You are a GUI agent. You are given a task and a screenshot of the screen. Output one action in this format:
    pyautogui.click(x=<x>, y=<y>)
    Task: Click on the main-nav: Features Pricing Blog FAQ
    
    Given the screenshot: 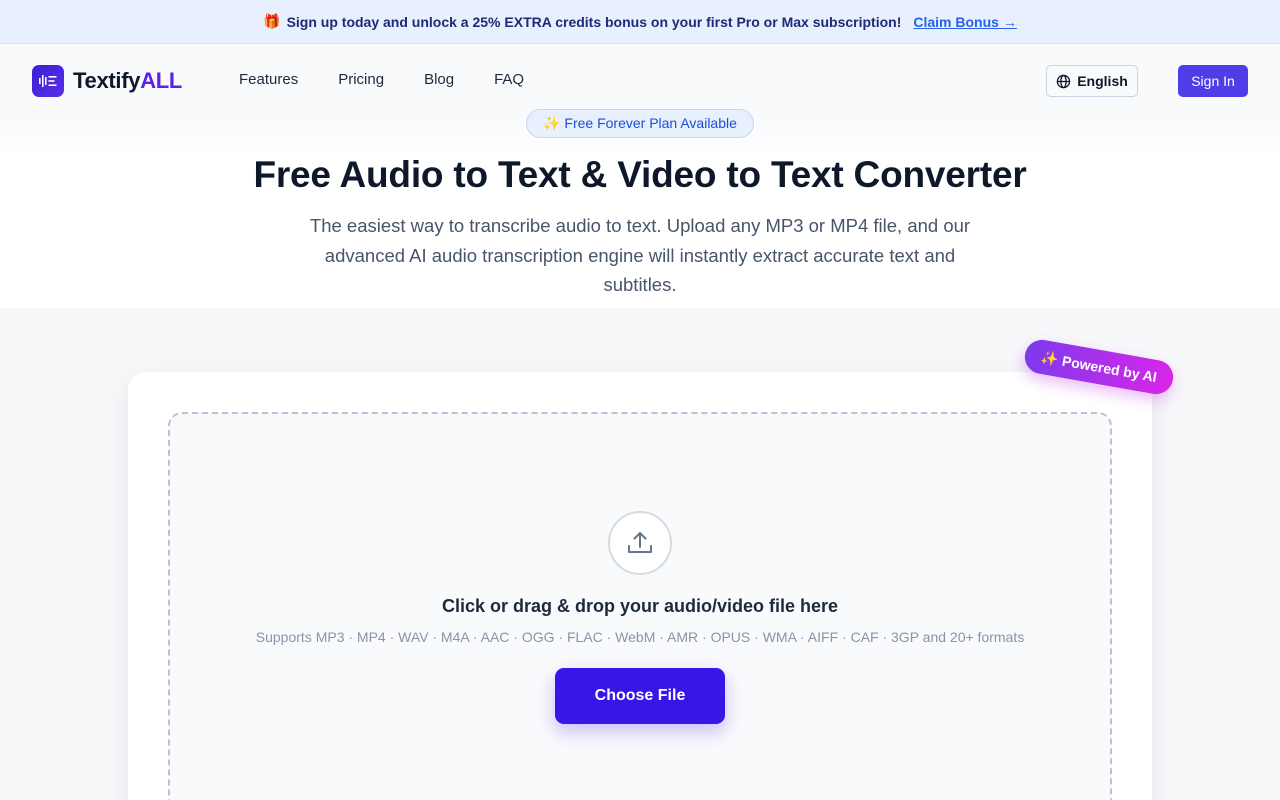 What is the action you would take?
    pyautogui.click(x=401, y=79)
    